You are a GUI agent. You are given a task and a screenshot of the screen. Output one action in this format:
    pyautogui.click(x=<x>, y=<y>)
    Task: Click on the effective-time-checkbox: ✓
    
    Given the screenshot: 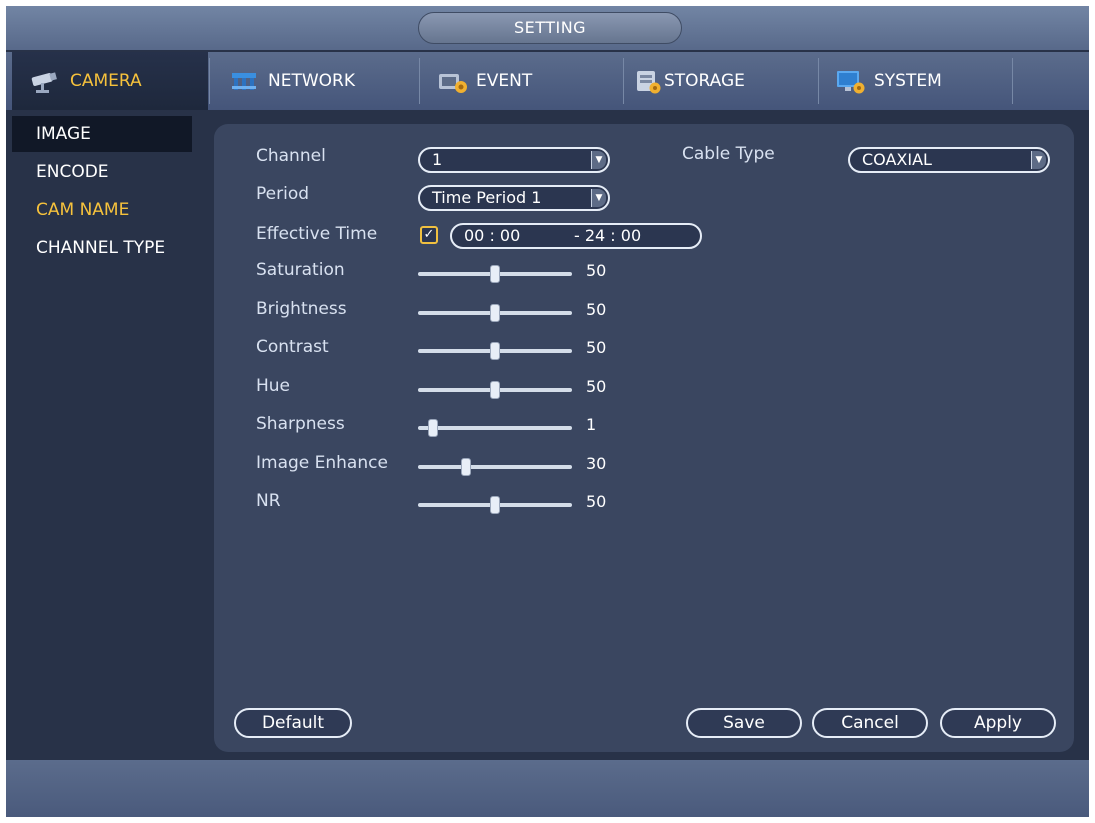 What is the action you would take?
    pyautogui.click(x=429, y=235)
    